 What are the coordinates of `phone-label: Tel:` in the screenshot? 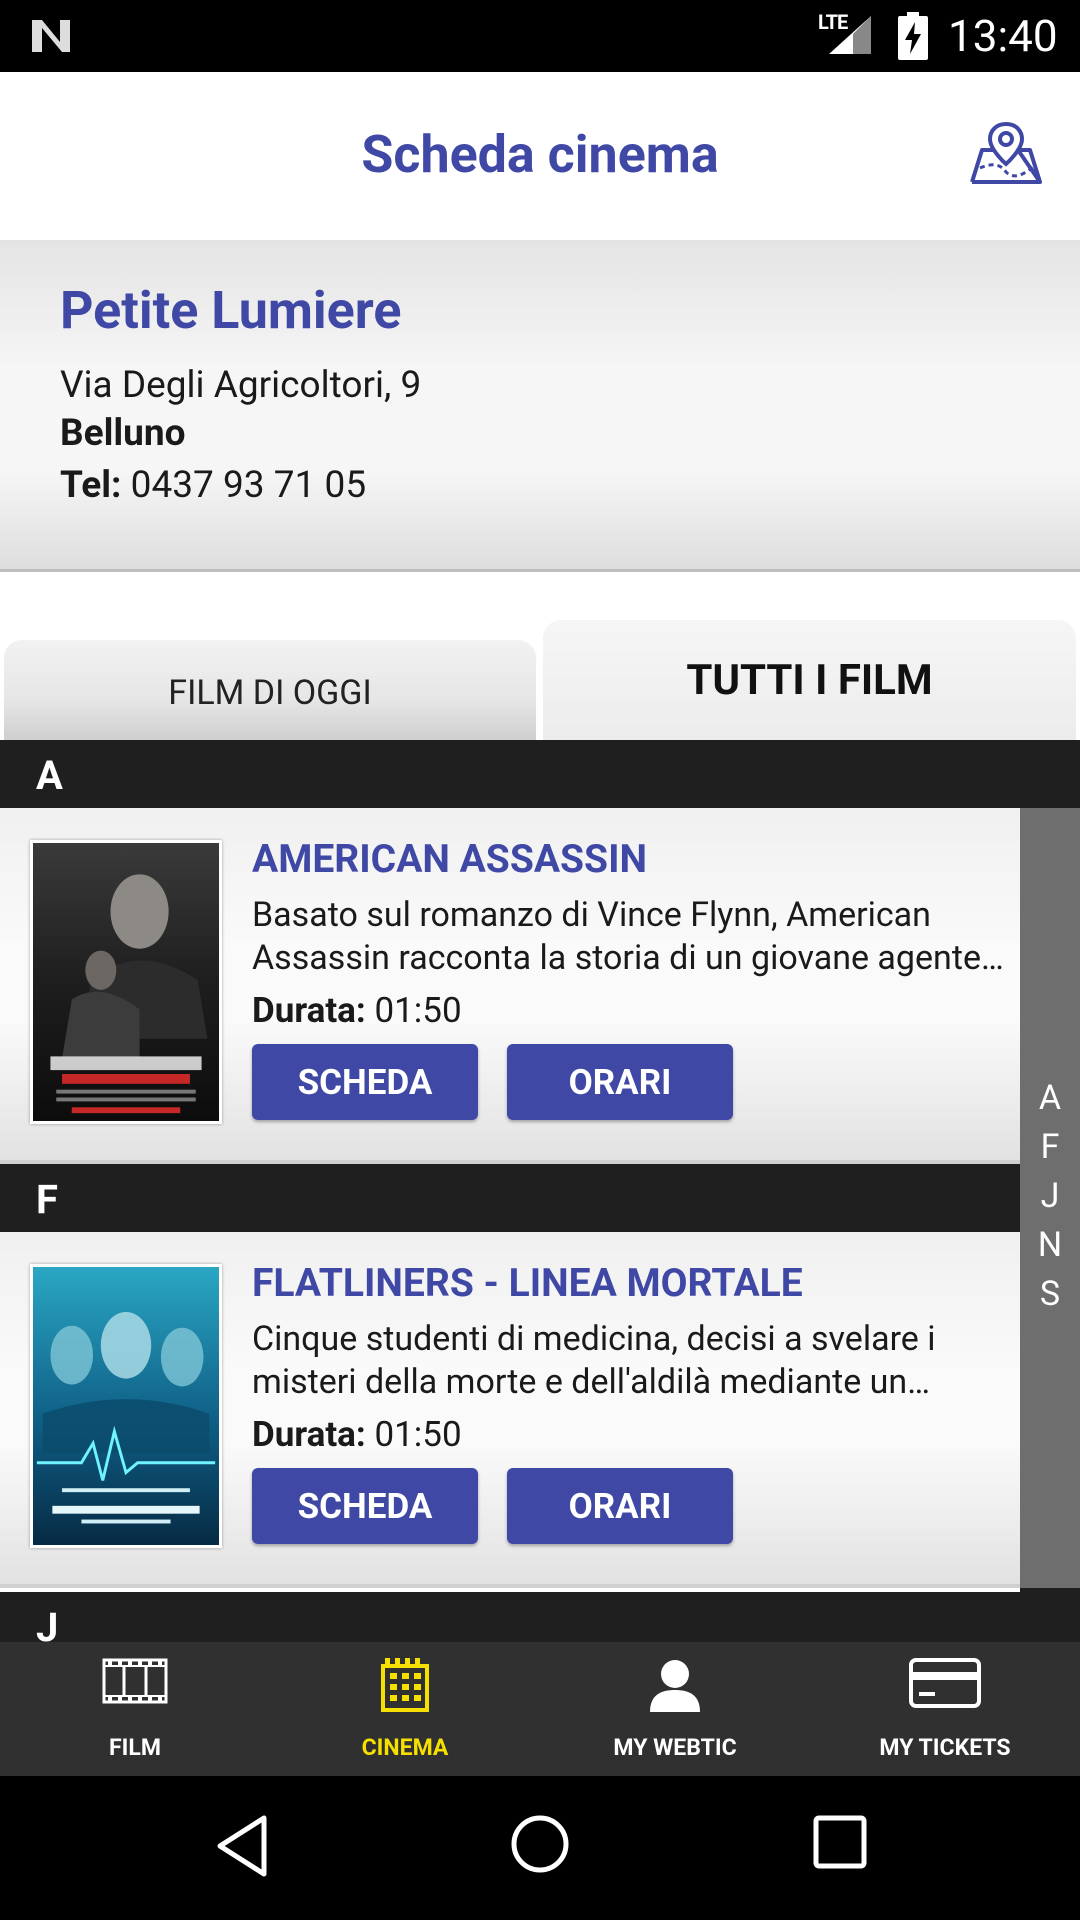 It's located at (91, 485).